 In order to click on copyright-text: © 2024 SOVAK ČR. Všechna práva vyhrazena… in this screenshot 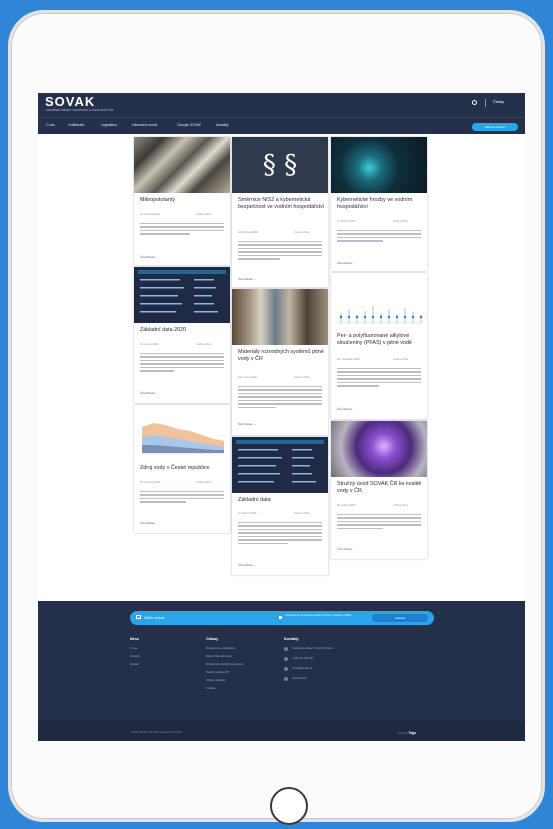, I will do `click(156, 732)`.